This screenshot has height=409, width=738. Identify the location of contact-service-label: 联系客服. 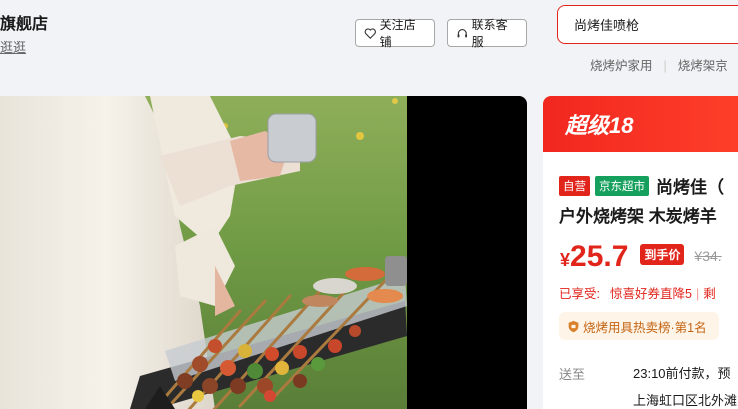
(489, 33).